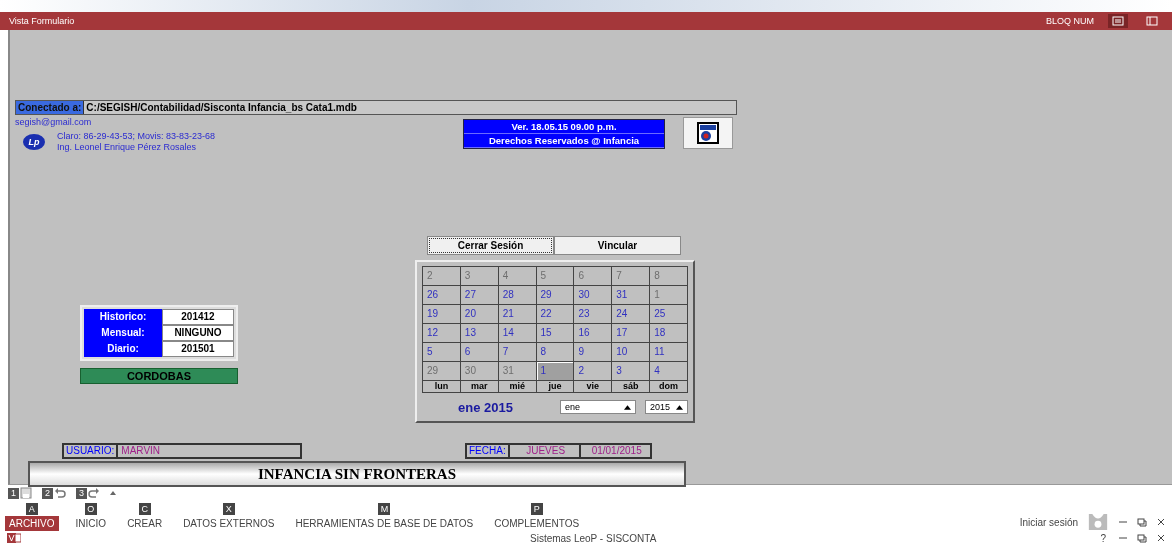  Describe the element at coordinates (123, 317) in the screenshot. I see `period-label: Historico:` at that location.